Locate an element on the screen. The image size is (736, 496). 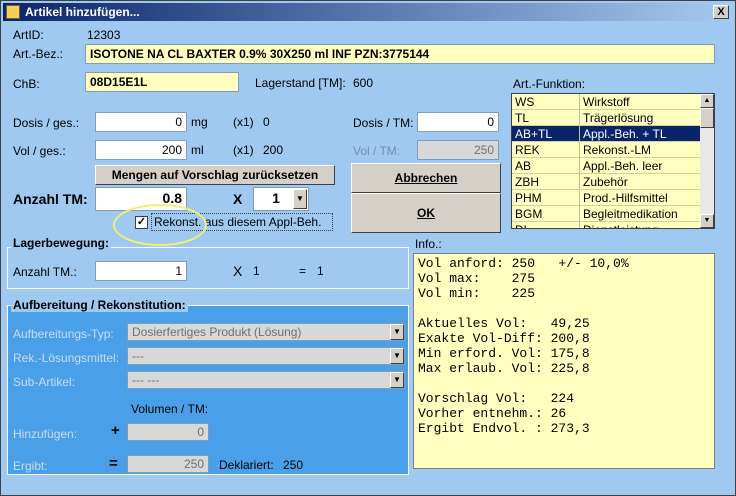
funktion-name: Appl.-Beh. leer is located at coordinates (623, 166).